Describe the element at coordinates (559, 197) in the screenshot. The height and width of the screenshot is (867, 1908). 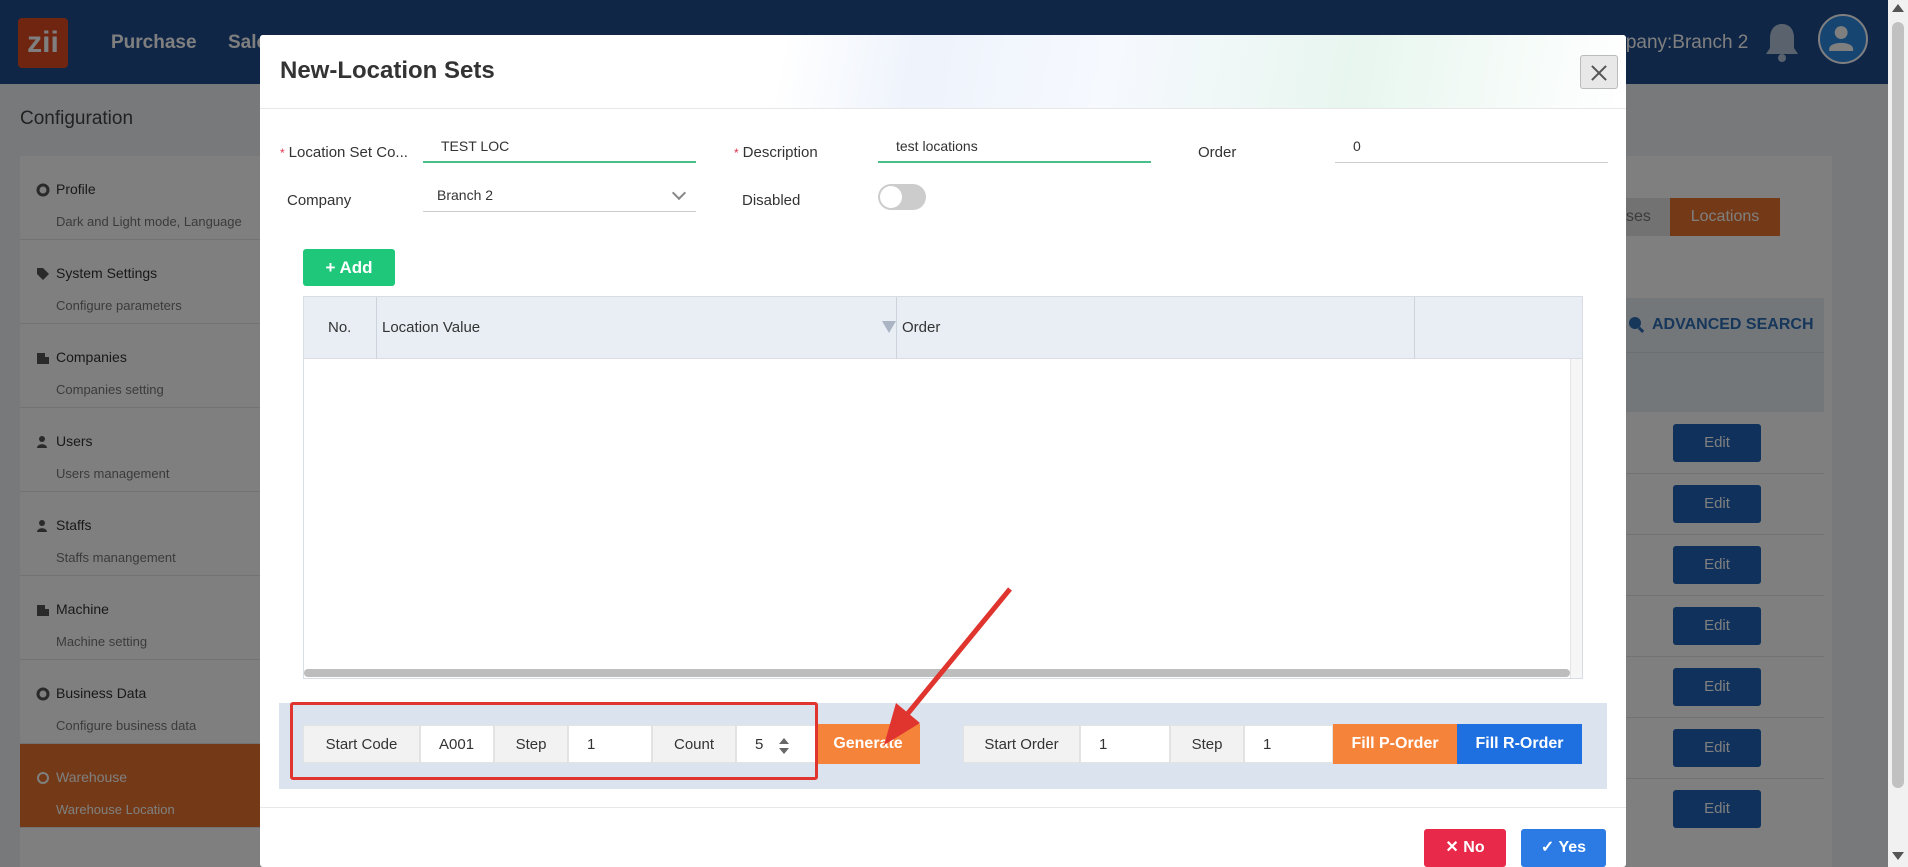
I see `company-select: Branch 2` at that location.